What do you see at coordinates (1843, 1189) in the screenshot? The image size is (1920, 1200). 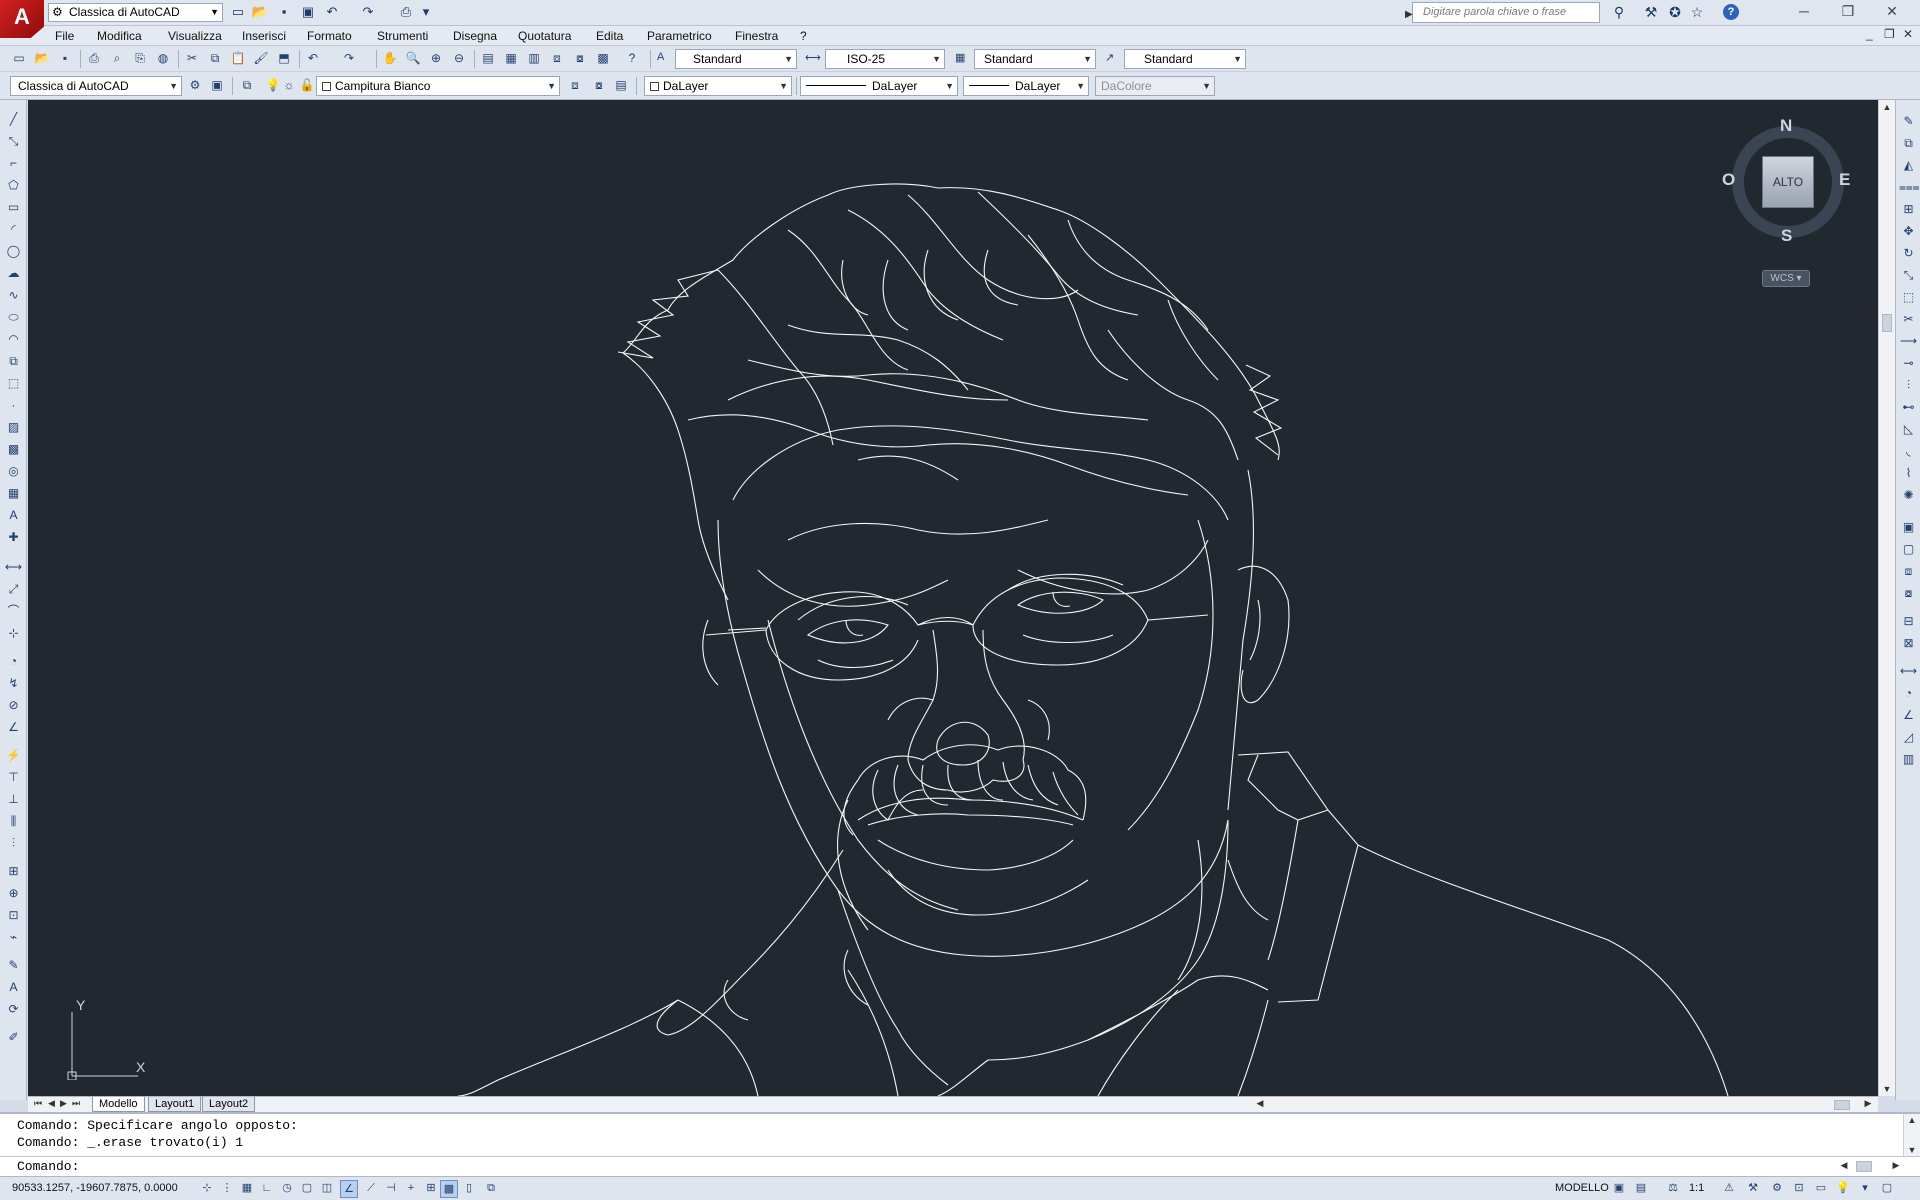 I see `isolate-objects-icon: 💡` at bounding box center [1843, 1189].